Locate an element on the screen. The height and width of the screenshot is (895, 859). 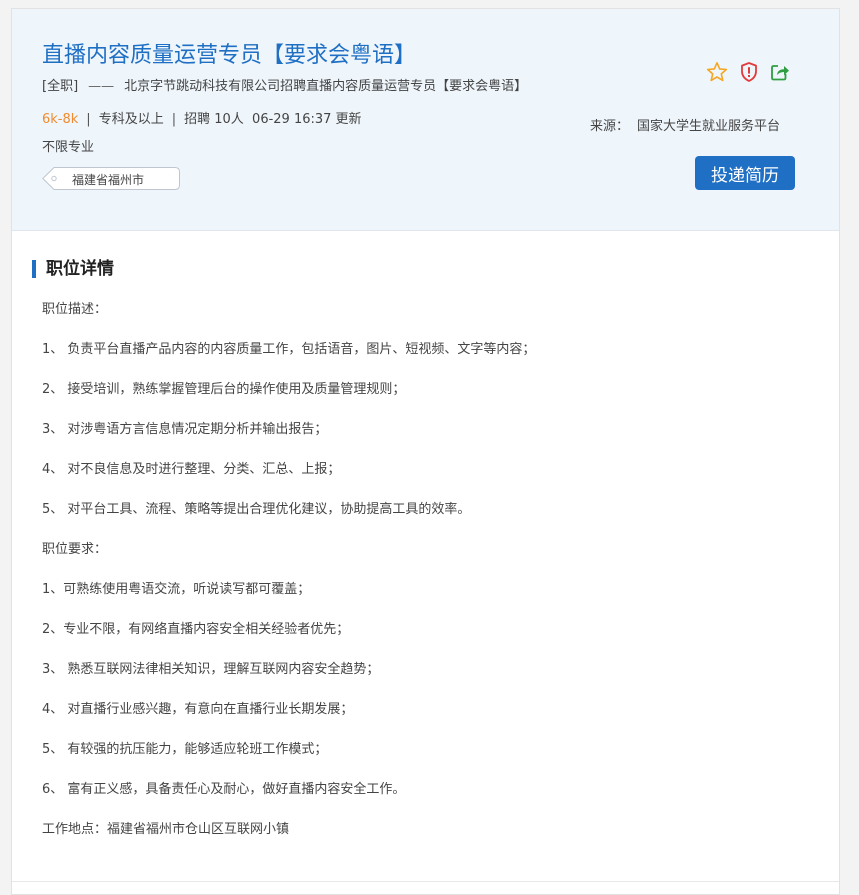
paragraph: 3、 熟悉互联网法律相关知识，理解互联网内容安全趋势； is located at coordinates (211, 669).